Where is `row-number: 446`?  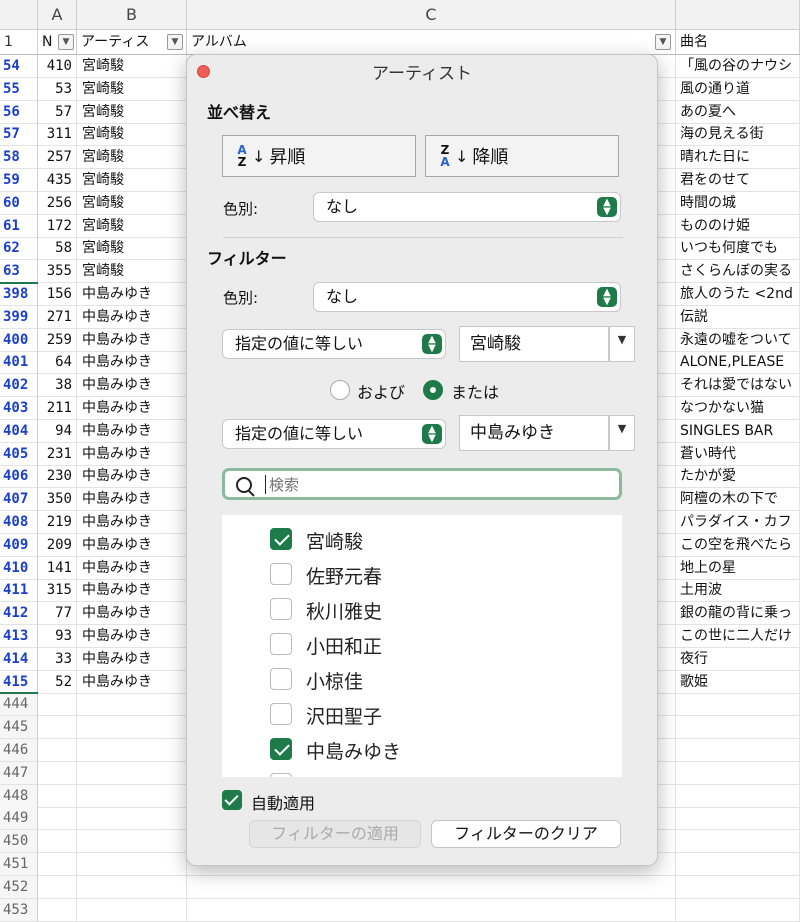
row-number: 446 is located at coordinates (19, 750).